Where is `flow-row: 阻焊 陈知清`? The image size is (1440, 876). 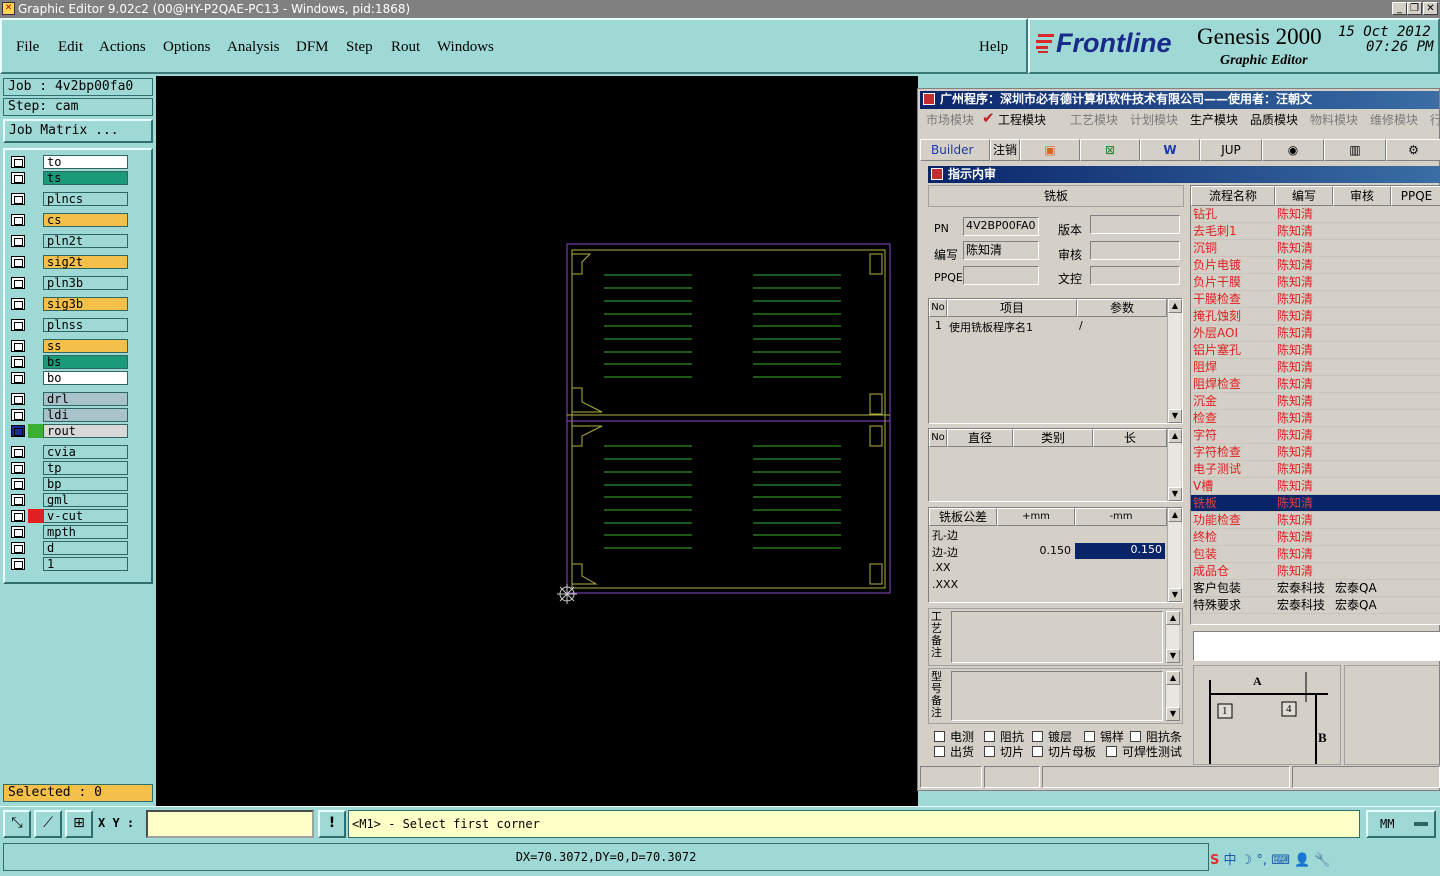 flow-row: 阻焊 陈知清 is located at coordinates (1315, 367).